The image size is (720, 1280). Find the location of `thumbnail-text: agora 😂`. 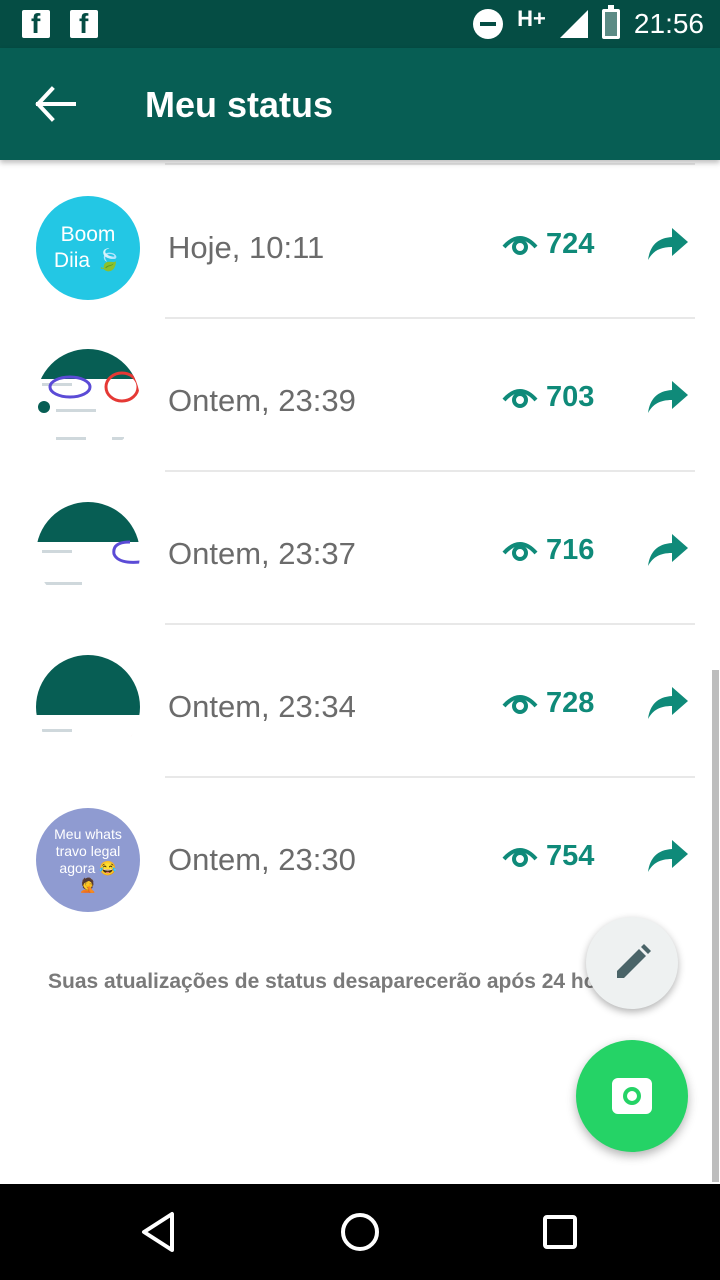

thumbnail-text: agora 😂 is located at coordinates (88, 868).